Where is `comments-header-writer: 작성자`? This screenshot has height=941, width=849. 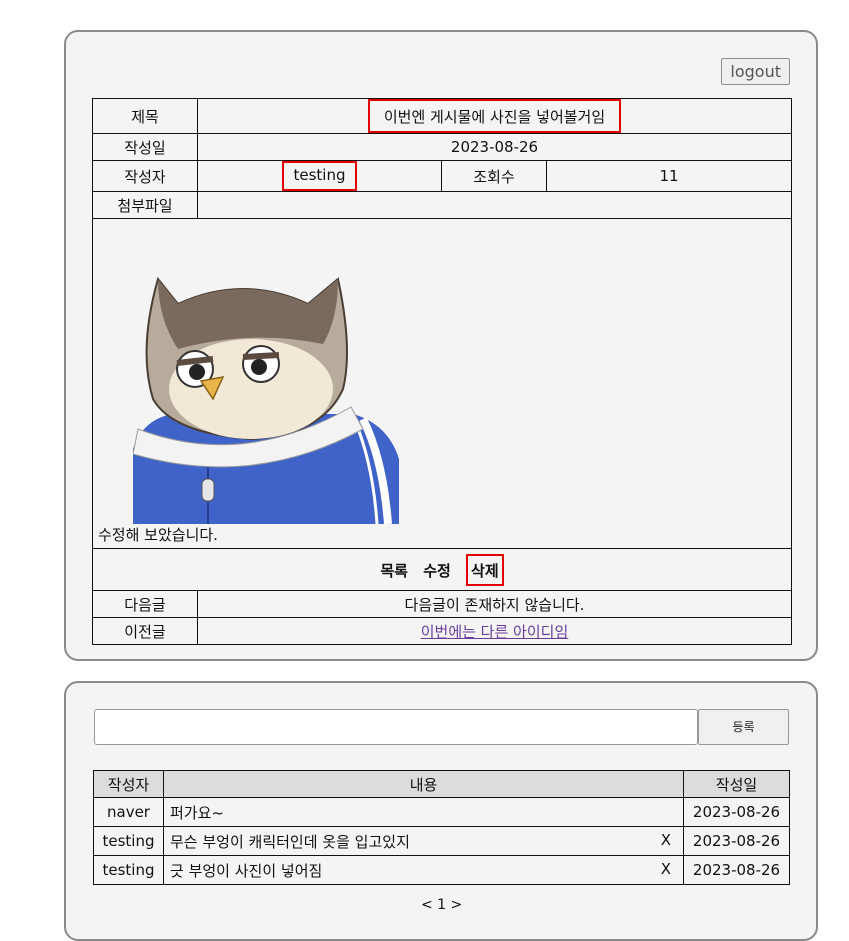 comments-header-writer: 작성자 is located at coordinates (128, 784).